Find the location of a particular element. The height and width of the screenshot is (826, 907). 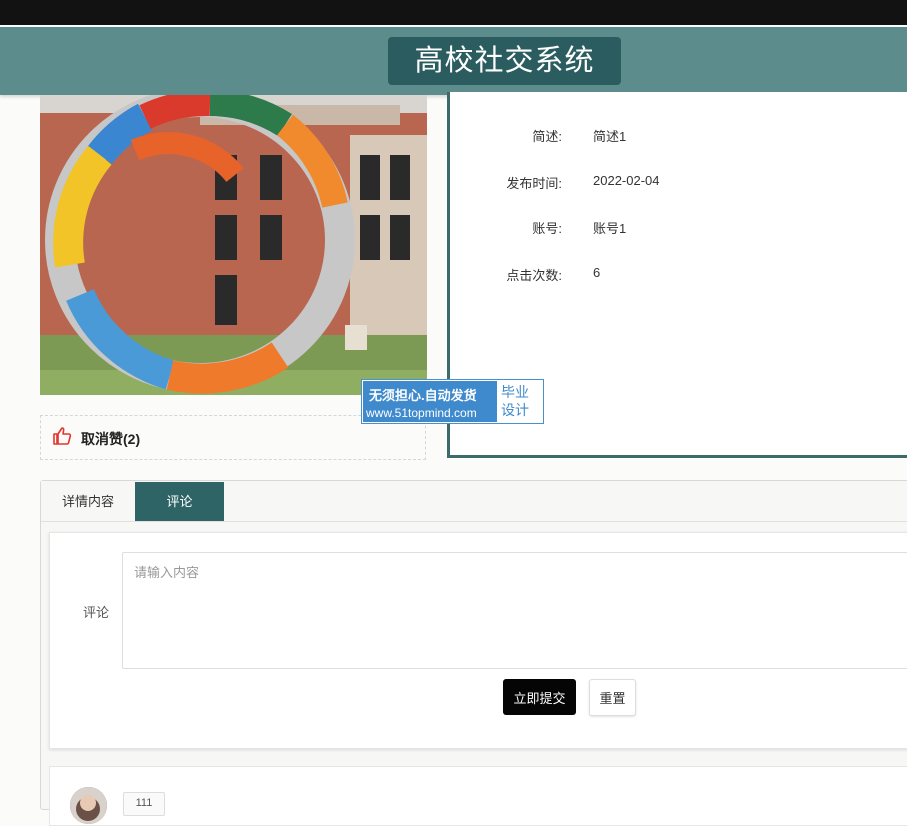

site-header: 高校社交系统 is located at coordinates (453, 61).